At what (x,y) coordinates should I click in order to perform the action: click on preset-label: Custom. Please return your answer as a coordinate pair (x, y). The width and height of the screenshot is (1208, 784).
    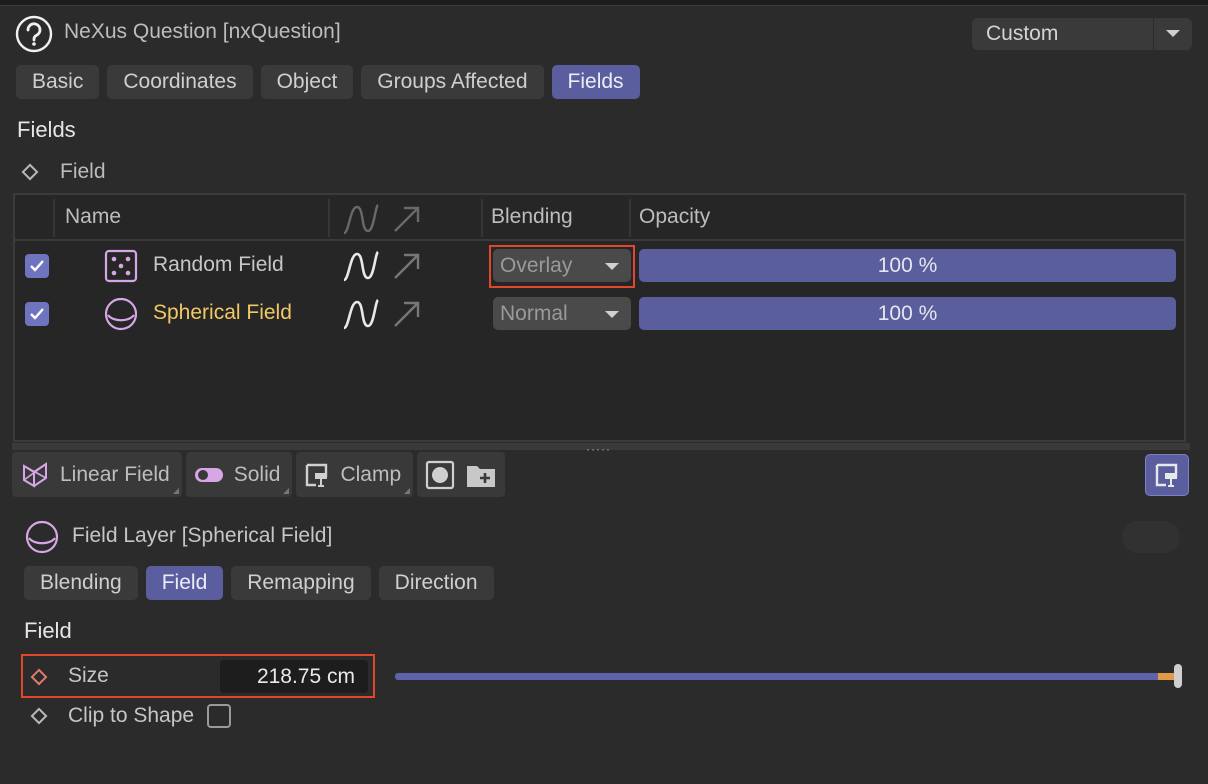
    Looking at the image, I should click on (1063, 34).